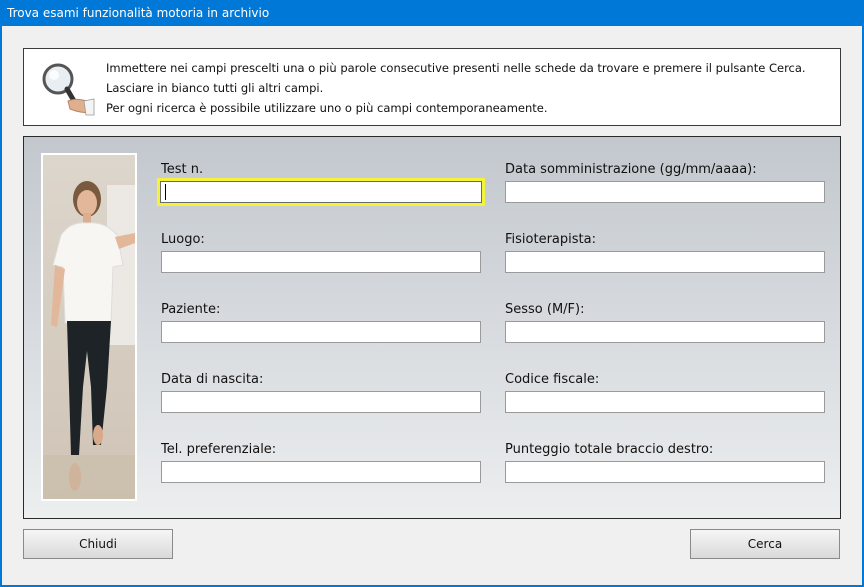 This screenshot has height=587, width=864. I want to click on sesso-input, so click(665, 332).